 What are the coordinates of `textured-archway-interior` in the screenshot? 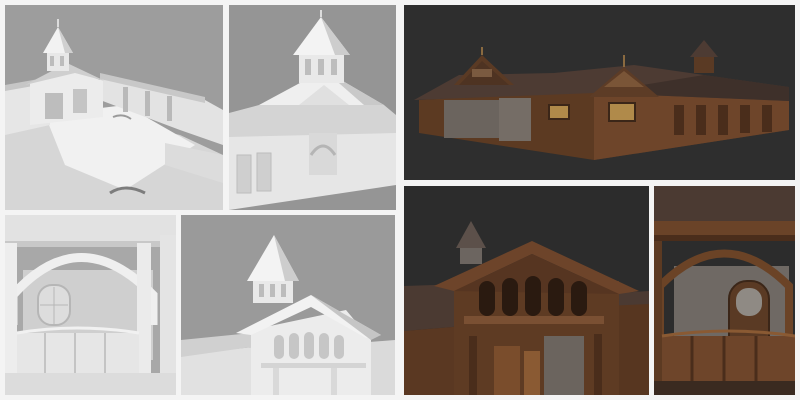 It's located at (724, 290).